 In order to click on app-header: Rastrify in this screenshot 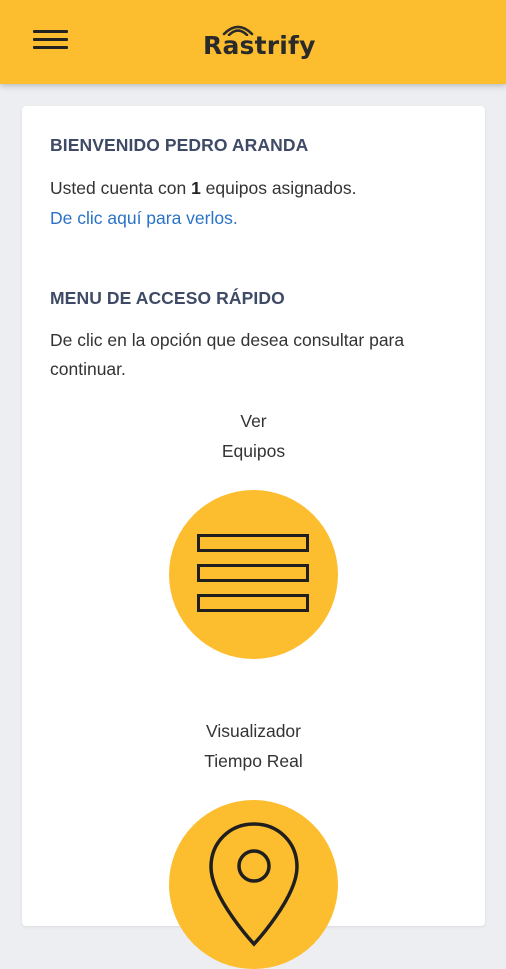, I will do `click(253, 42)`.